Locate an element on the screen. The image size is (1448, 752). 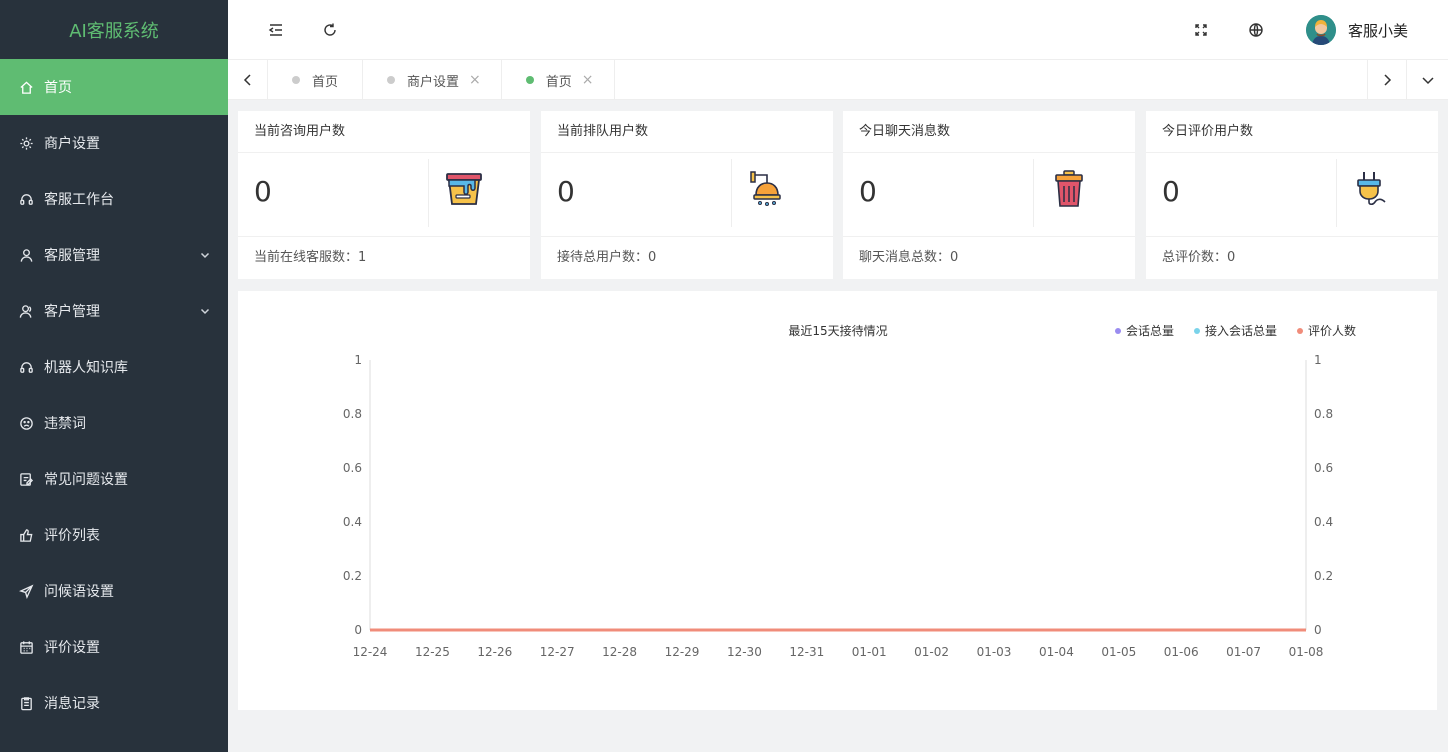
language-button is located at coordinates (1256, 30).